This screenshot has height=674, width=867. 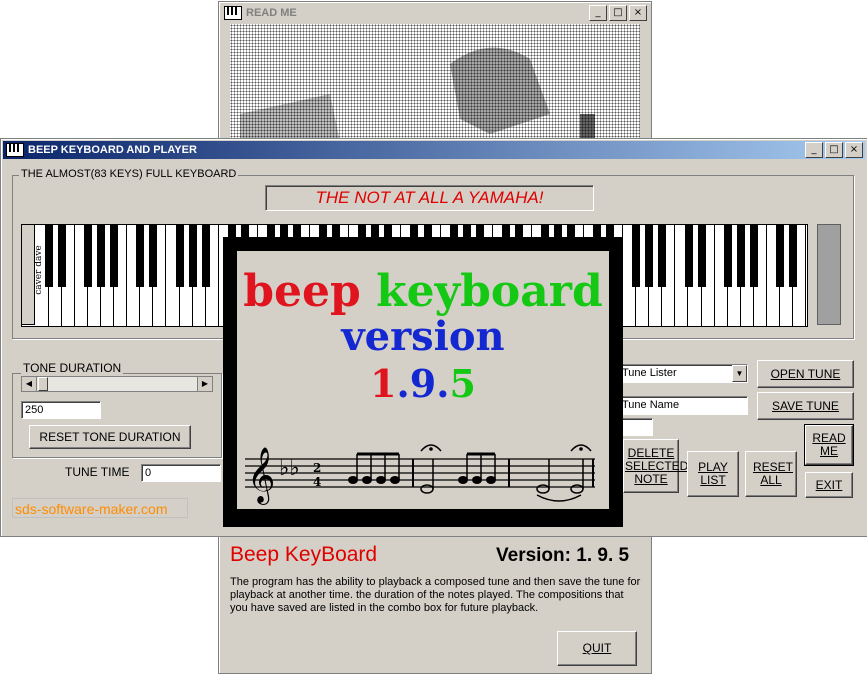 I want to click on splash-word-keyboard: keyboard, so click(x=489, y=291).